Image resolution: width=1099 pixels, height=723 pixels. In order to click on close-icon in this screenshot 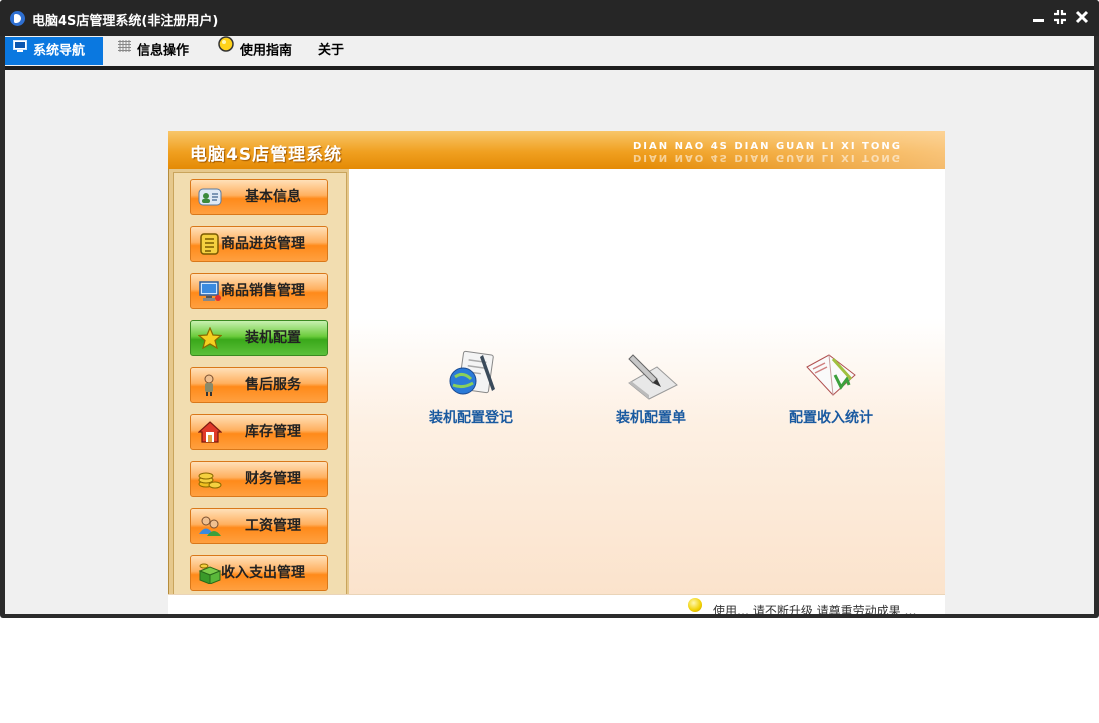, I will do `click(1082, 17)`.